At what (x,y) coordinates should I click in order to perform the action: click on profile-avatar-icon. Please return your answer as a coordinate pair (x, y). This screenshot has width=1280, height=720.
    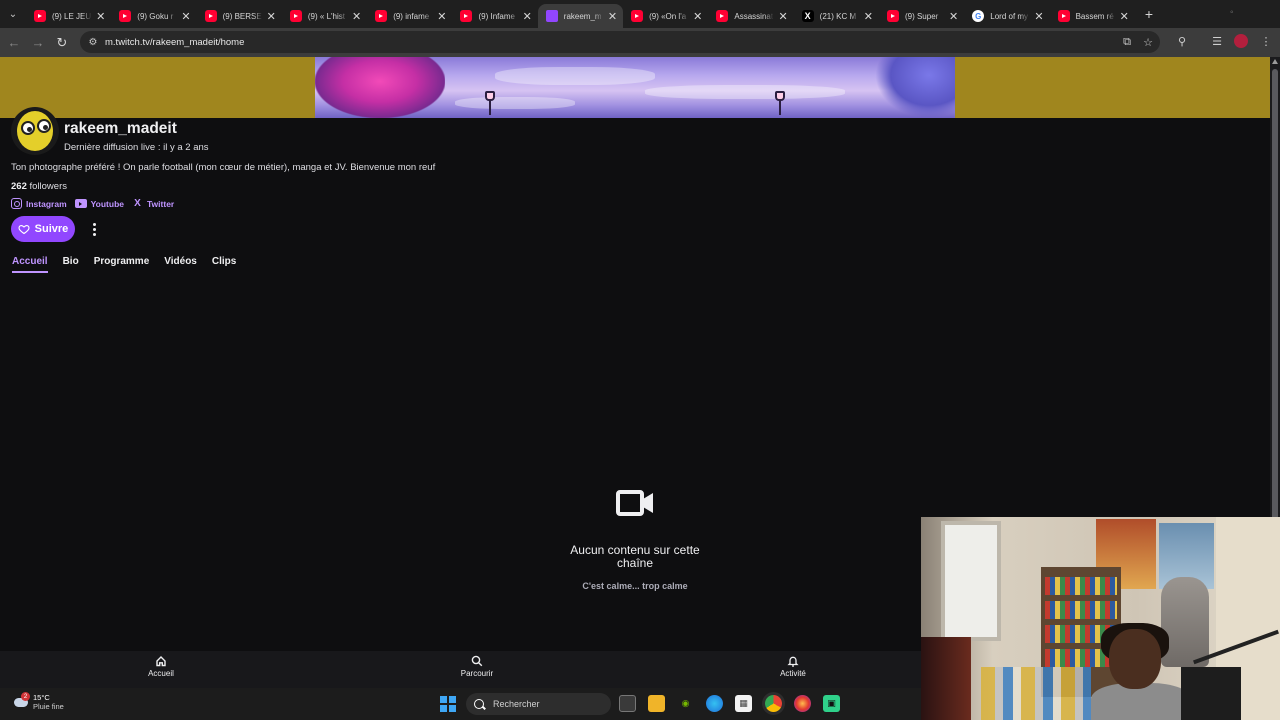
    Looking at the image, I should click on (1241, 41).